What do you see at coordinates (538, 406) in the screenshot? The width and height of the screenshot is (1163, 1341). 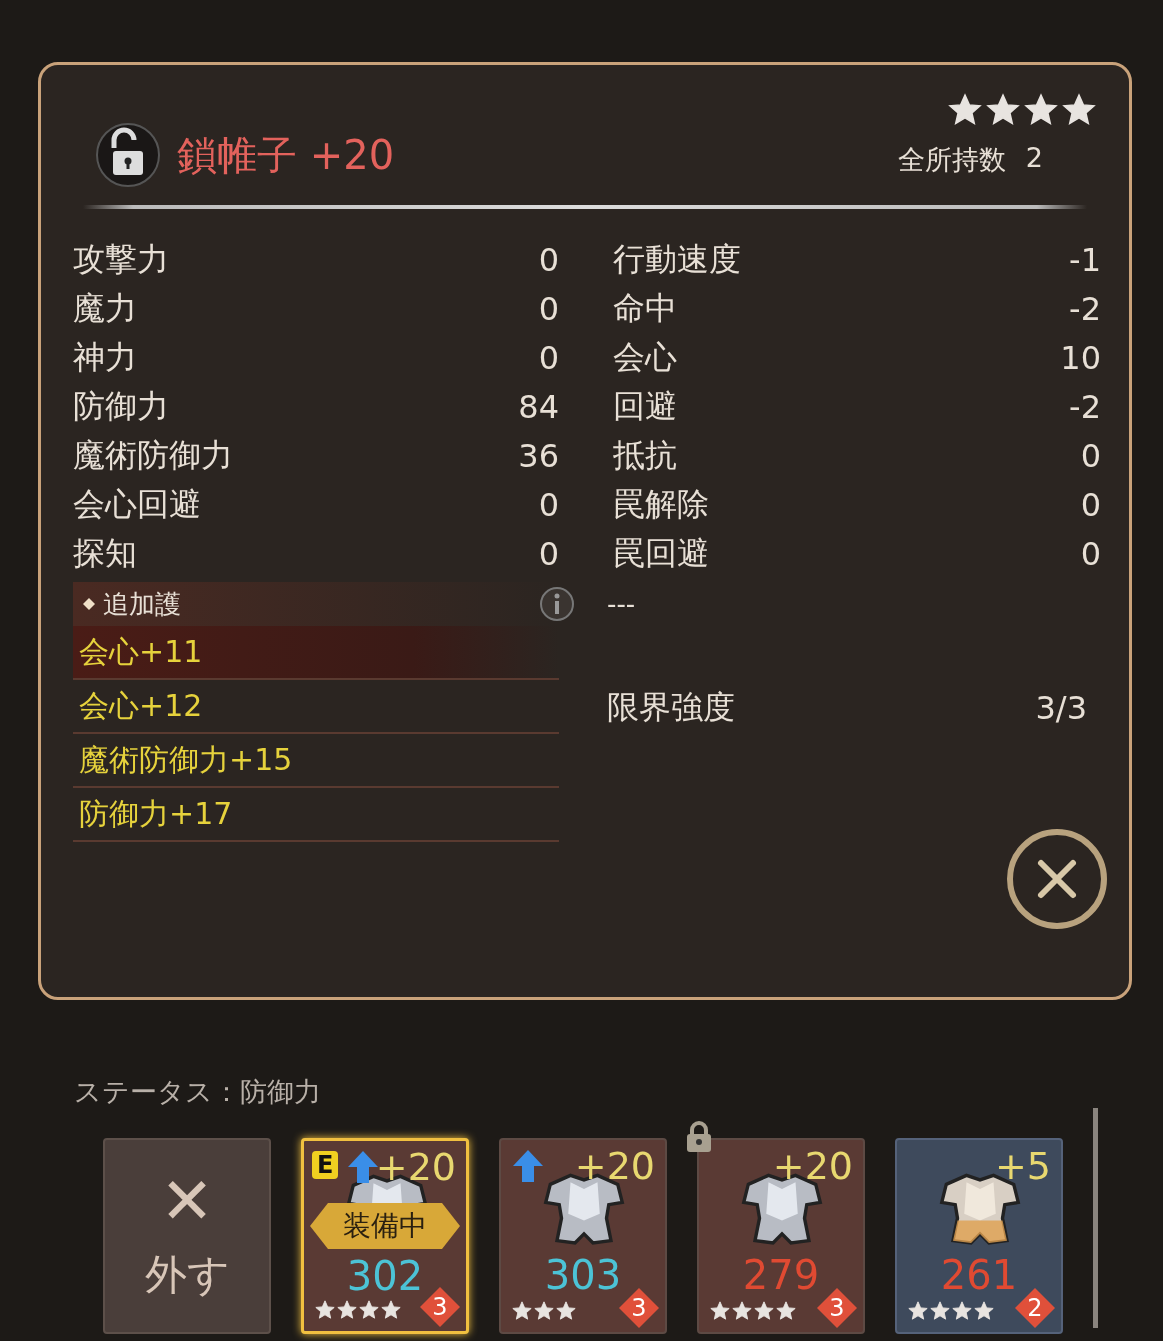 I see `stat-value: 84` at bounding box center [538, 406].